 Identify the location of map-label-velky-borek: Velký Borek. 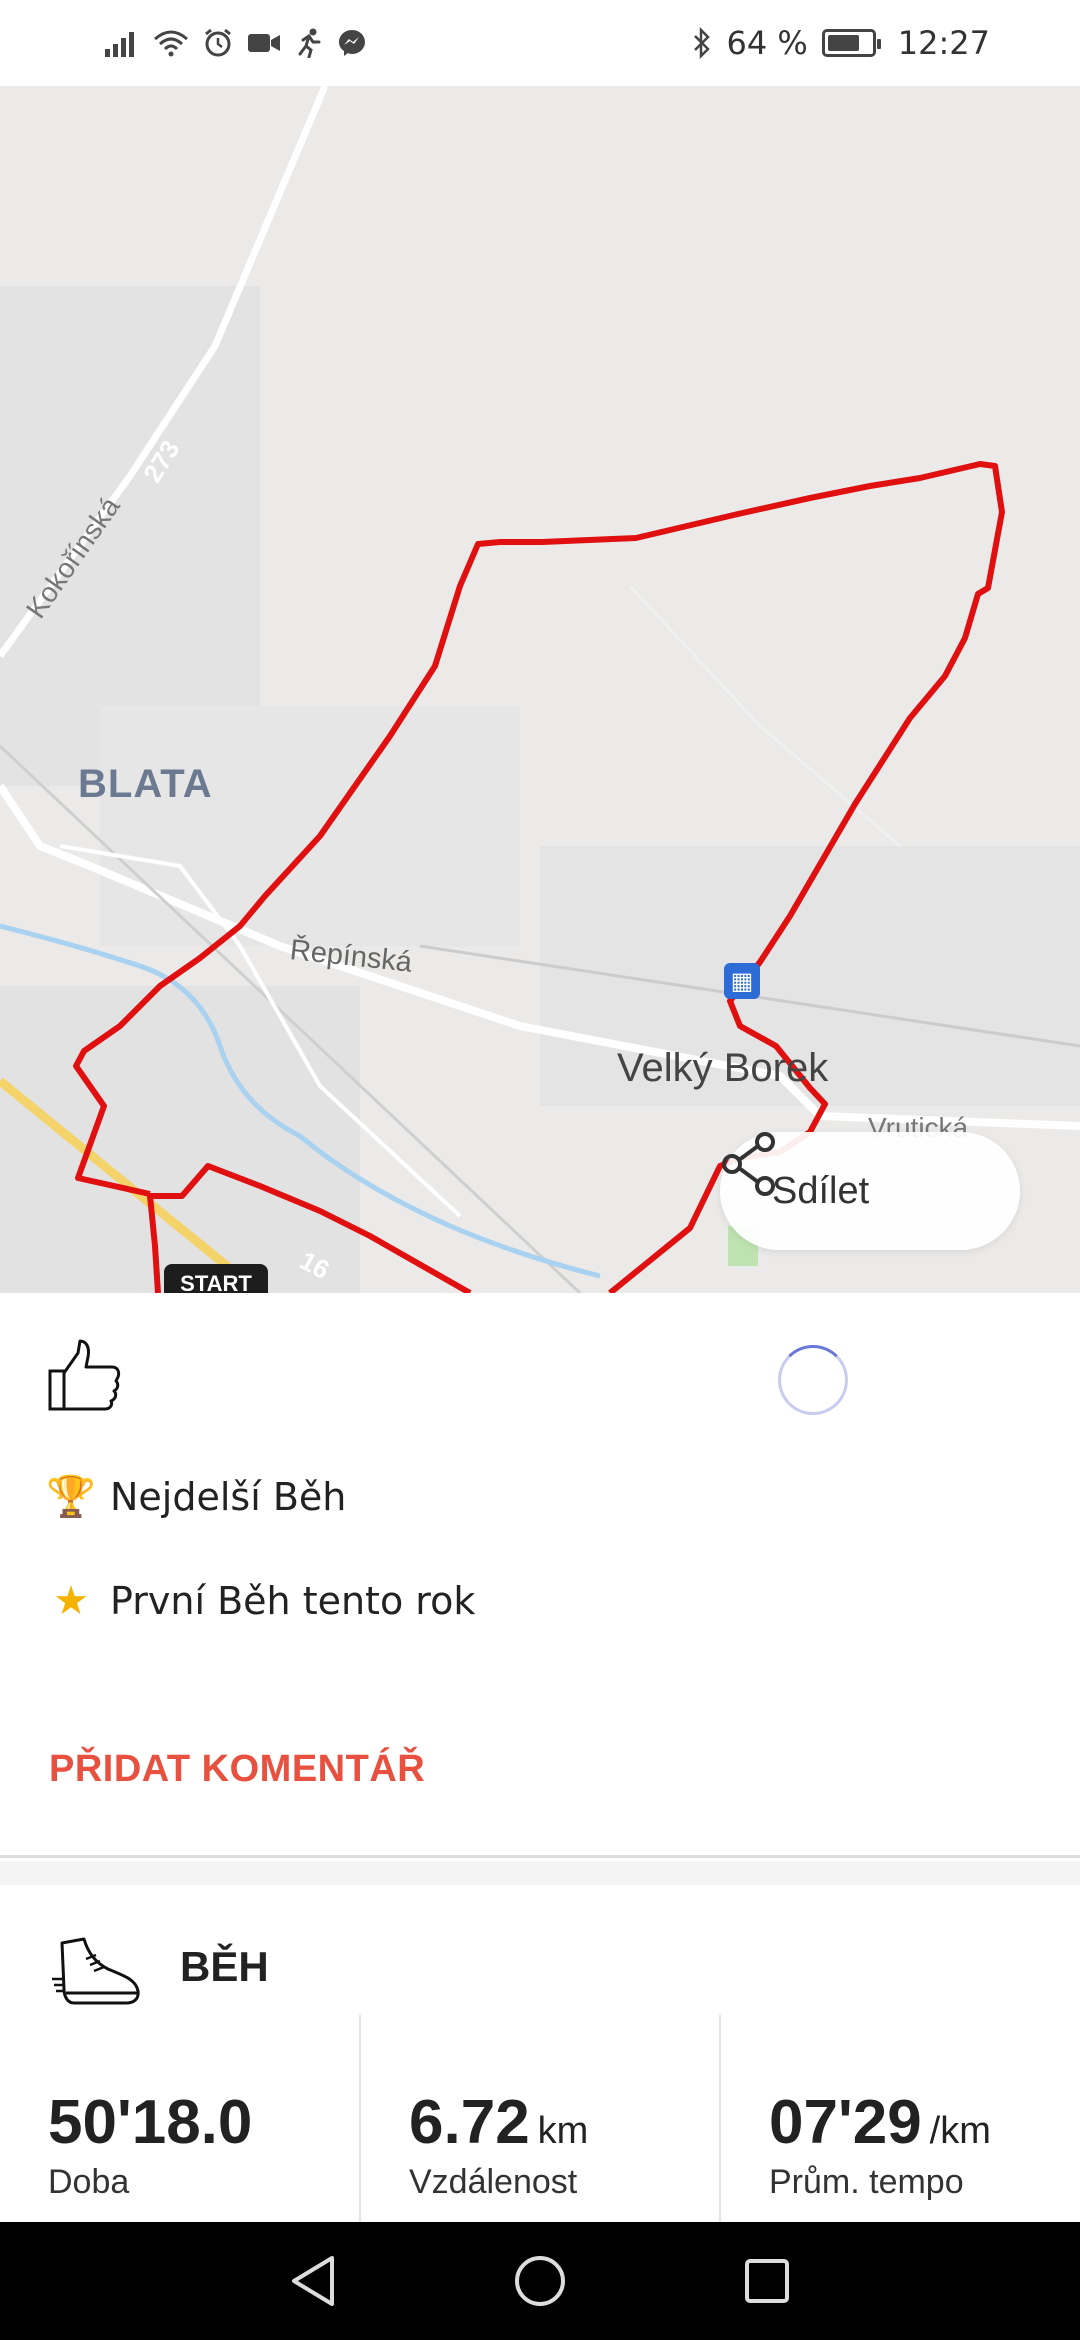
(723, 1068).